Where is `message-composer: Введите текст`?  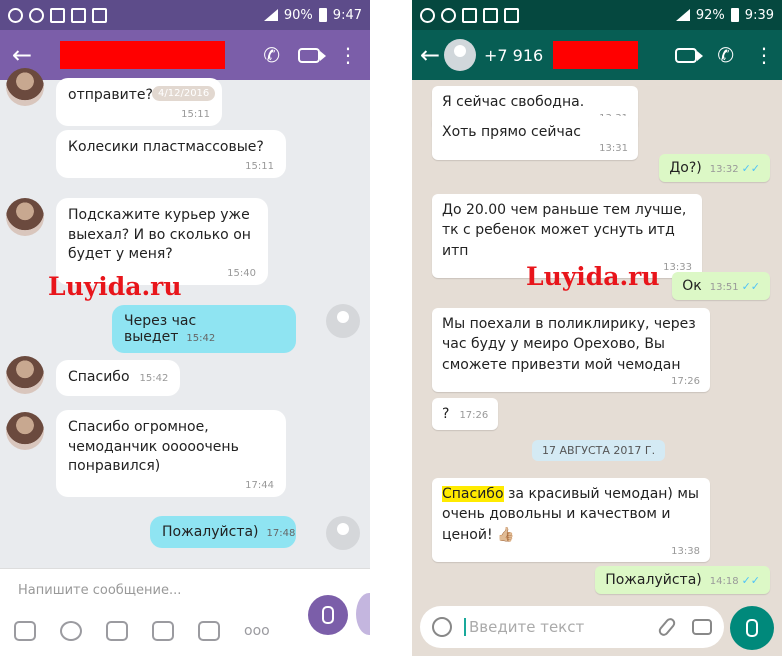
message-composer: Введите текст is located at coordinates (597, 628).